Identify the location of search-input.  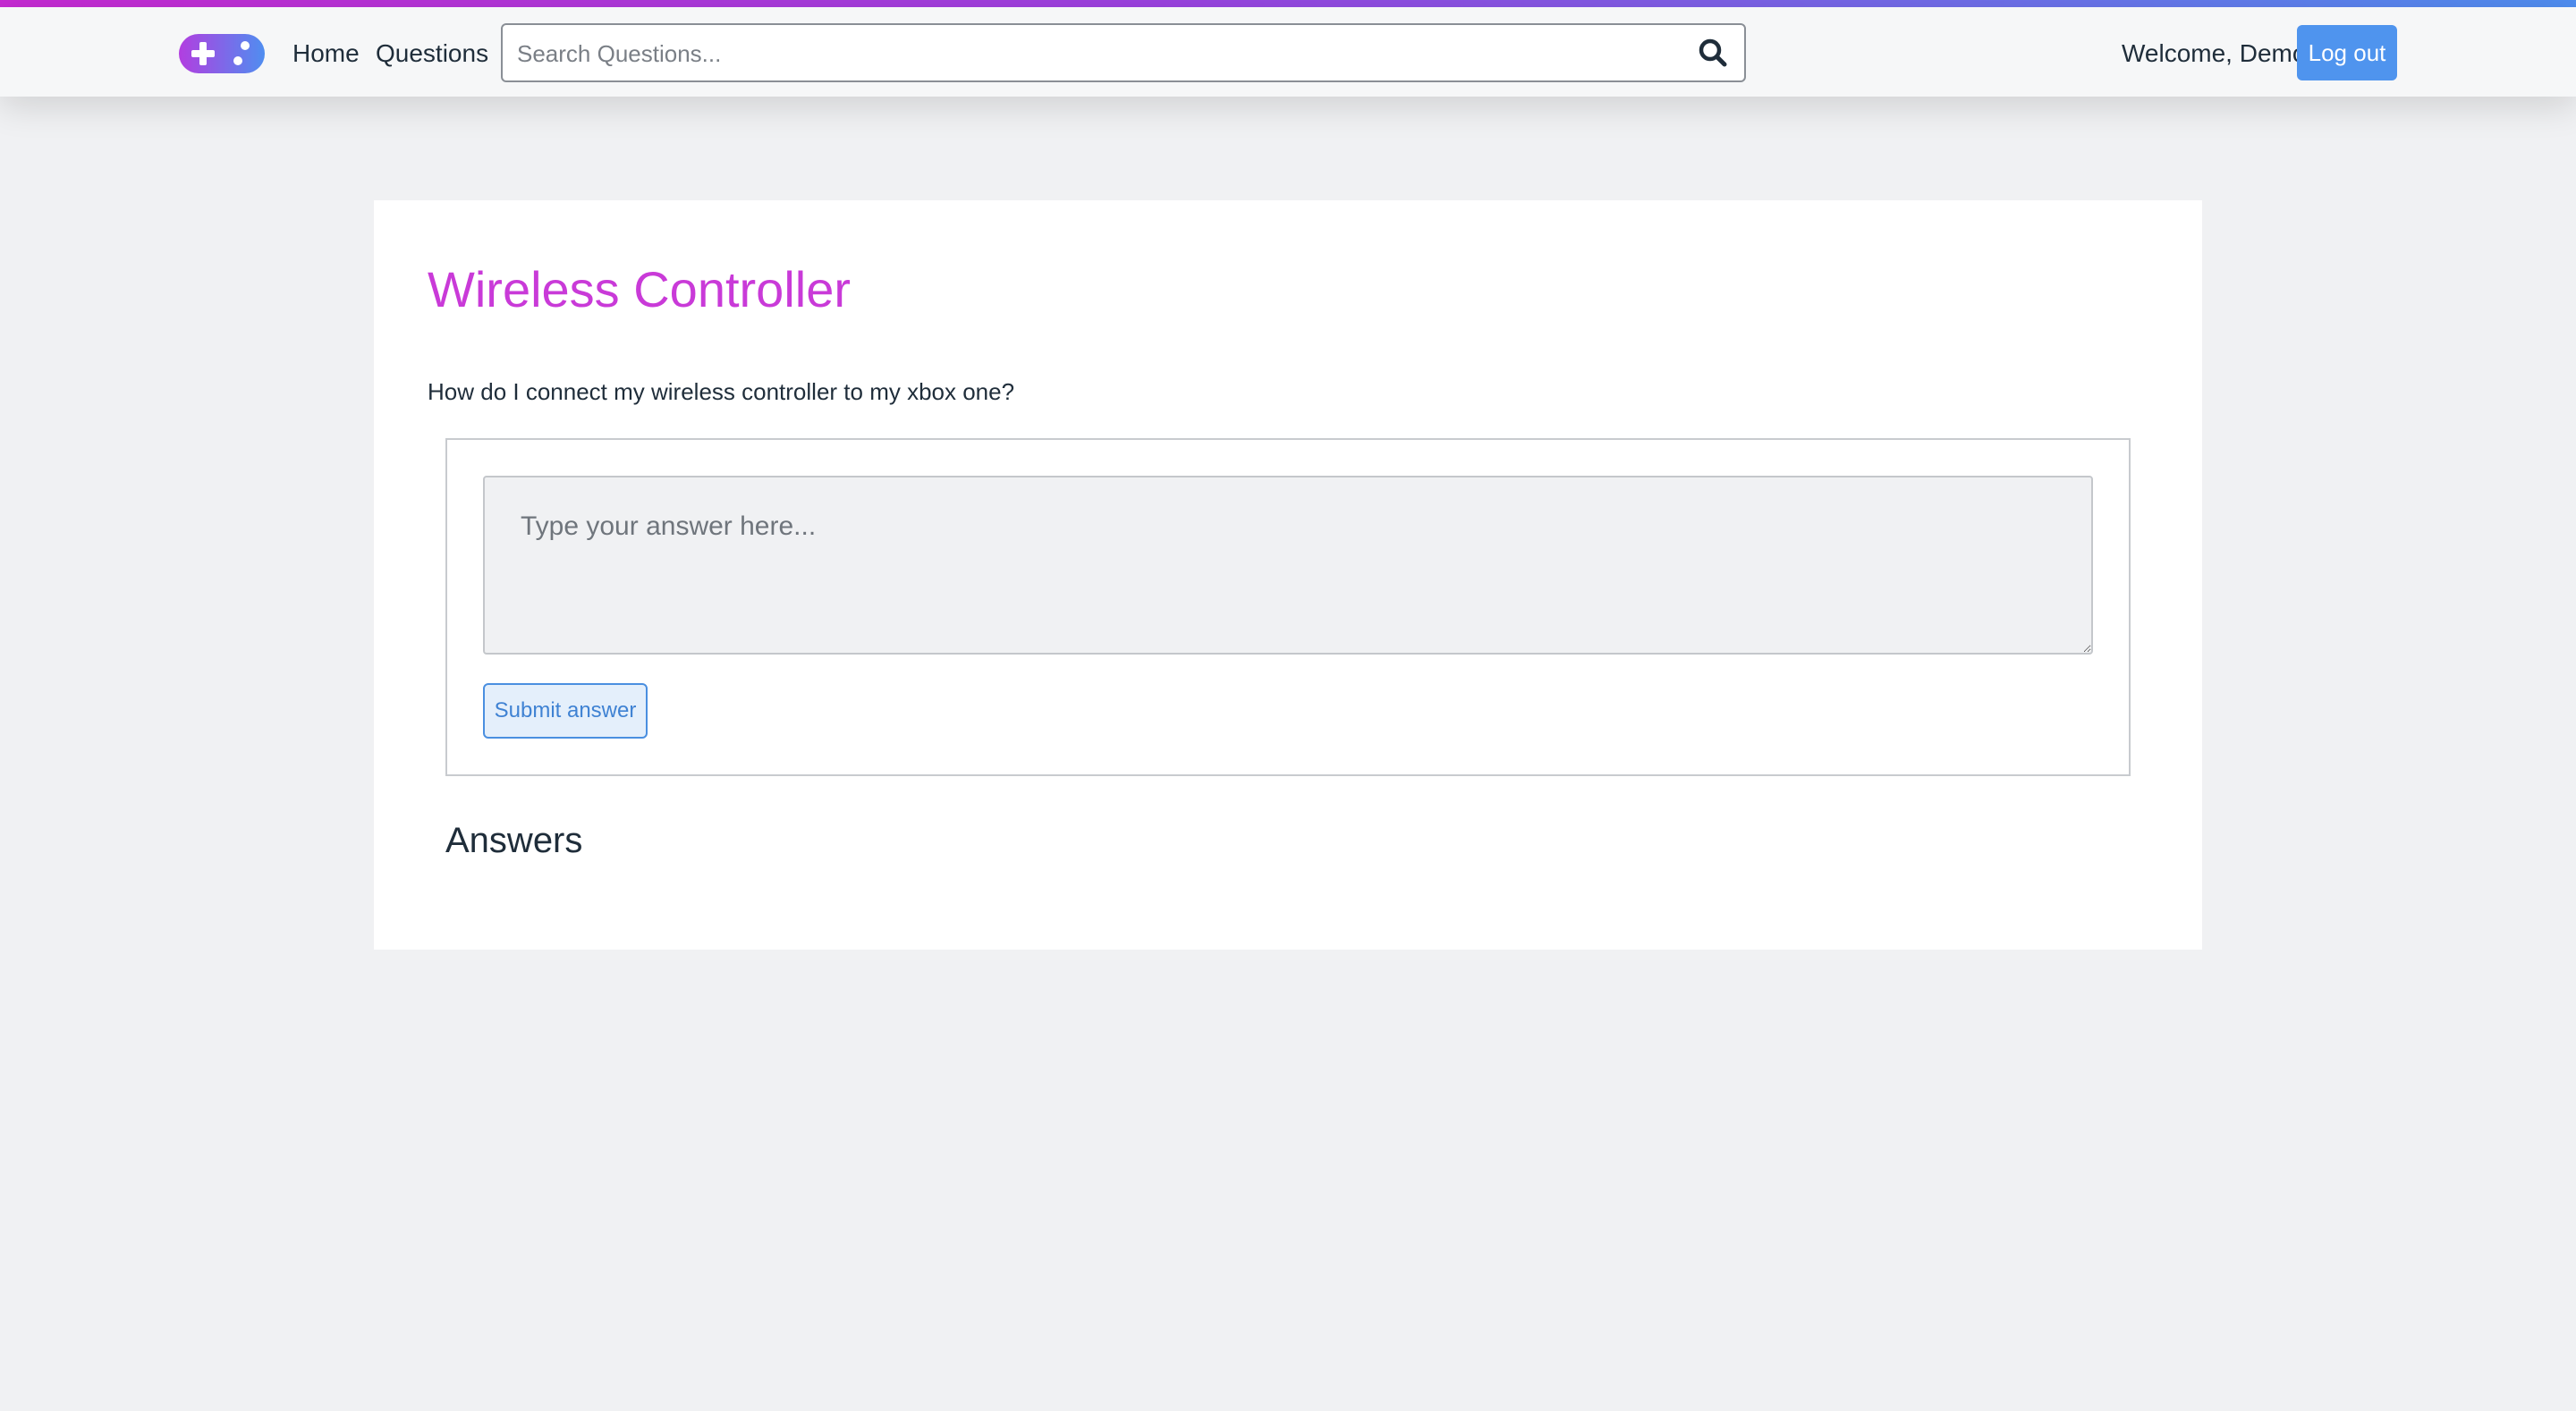
(1089, 54).